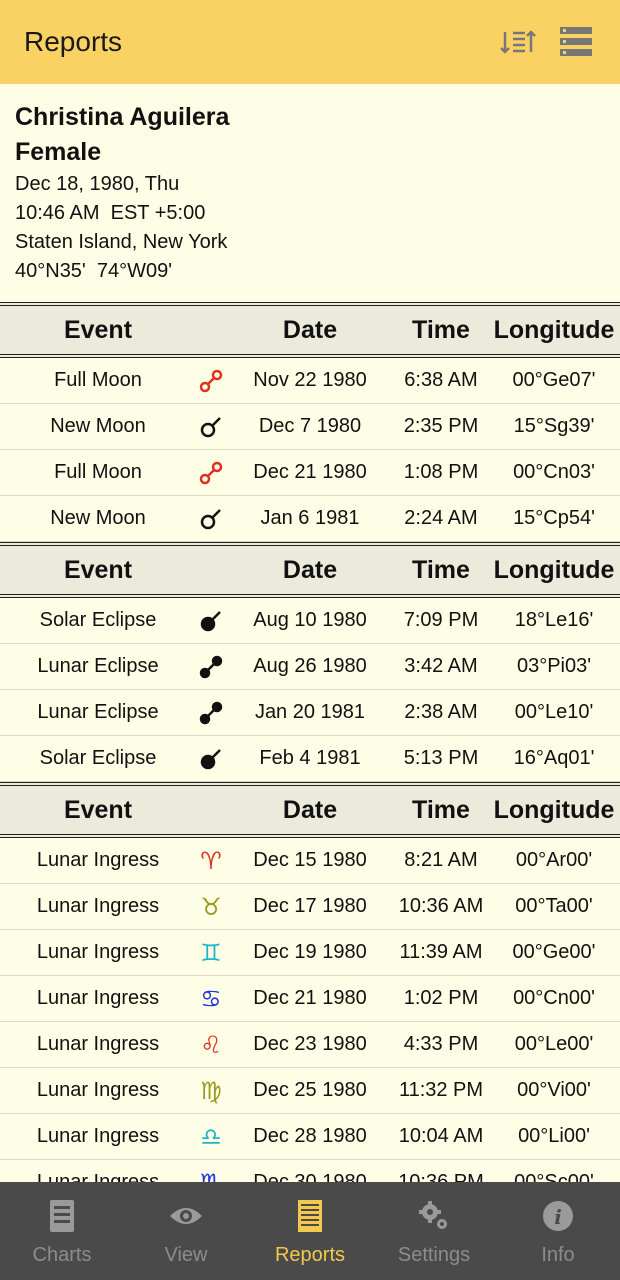  I want to click on gear-icon, so click(434, 1216).